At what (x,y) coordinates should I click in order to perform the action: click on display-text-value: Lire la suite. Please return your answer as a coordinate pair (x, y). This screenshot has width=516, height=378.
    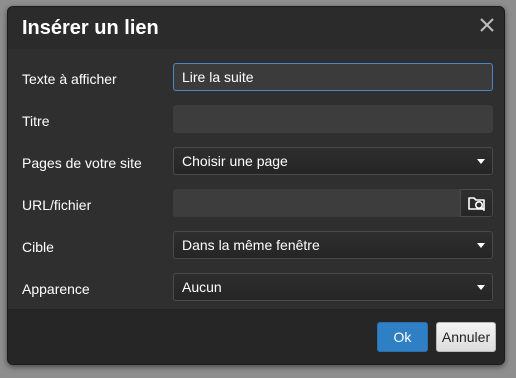
    Looking at the image, I should click on (218, 77).